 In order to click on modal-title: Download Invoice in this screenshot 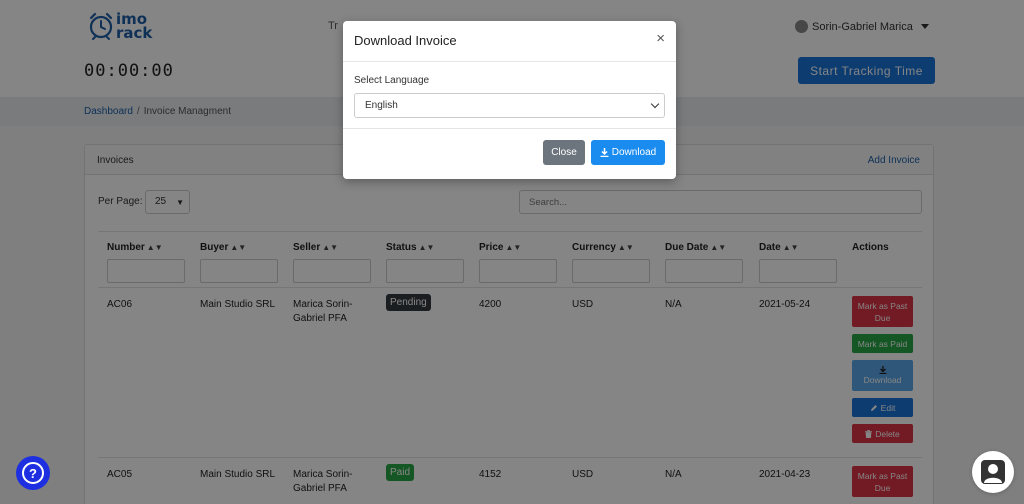, I will do `click(405, 40)`.